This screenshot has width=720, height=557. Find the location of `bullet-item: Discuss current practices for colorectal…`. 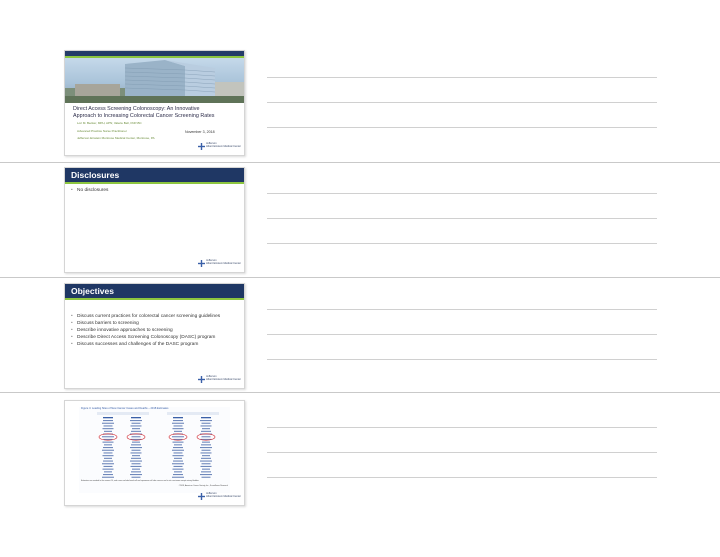

bullet-item: Discuss current practices for colorectal… is located at coordinates (146, 317).